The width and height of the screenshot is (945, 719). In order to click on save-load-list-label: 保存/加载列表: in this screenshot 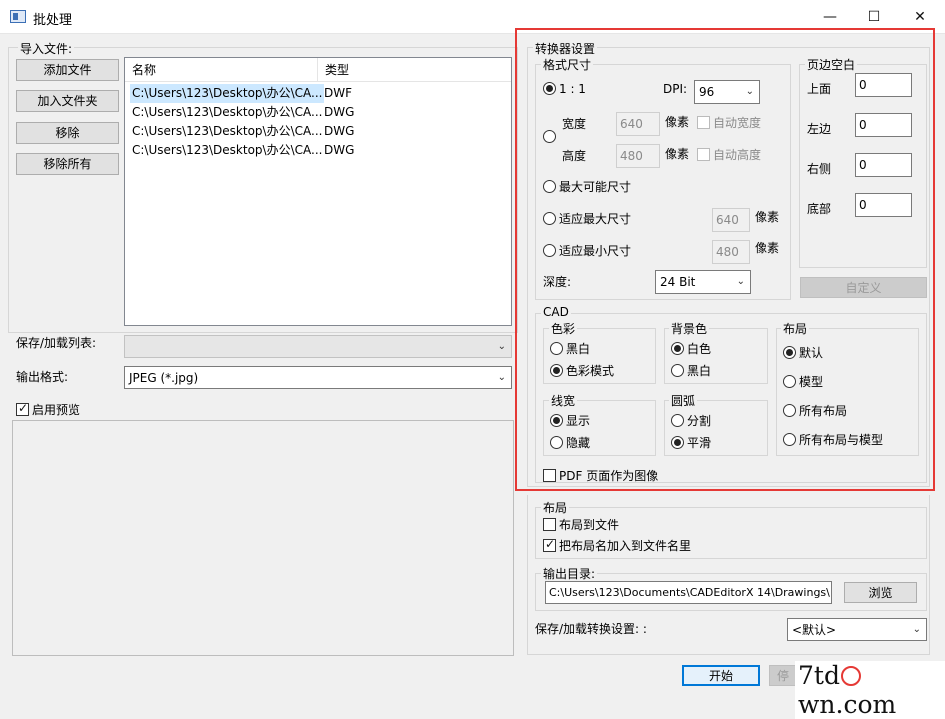, I will do `click(56, 343)`.